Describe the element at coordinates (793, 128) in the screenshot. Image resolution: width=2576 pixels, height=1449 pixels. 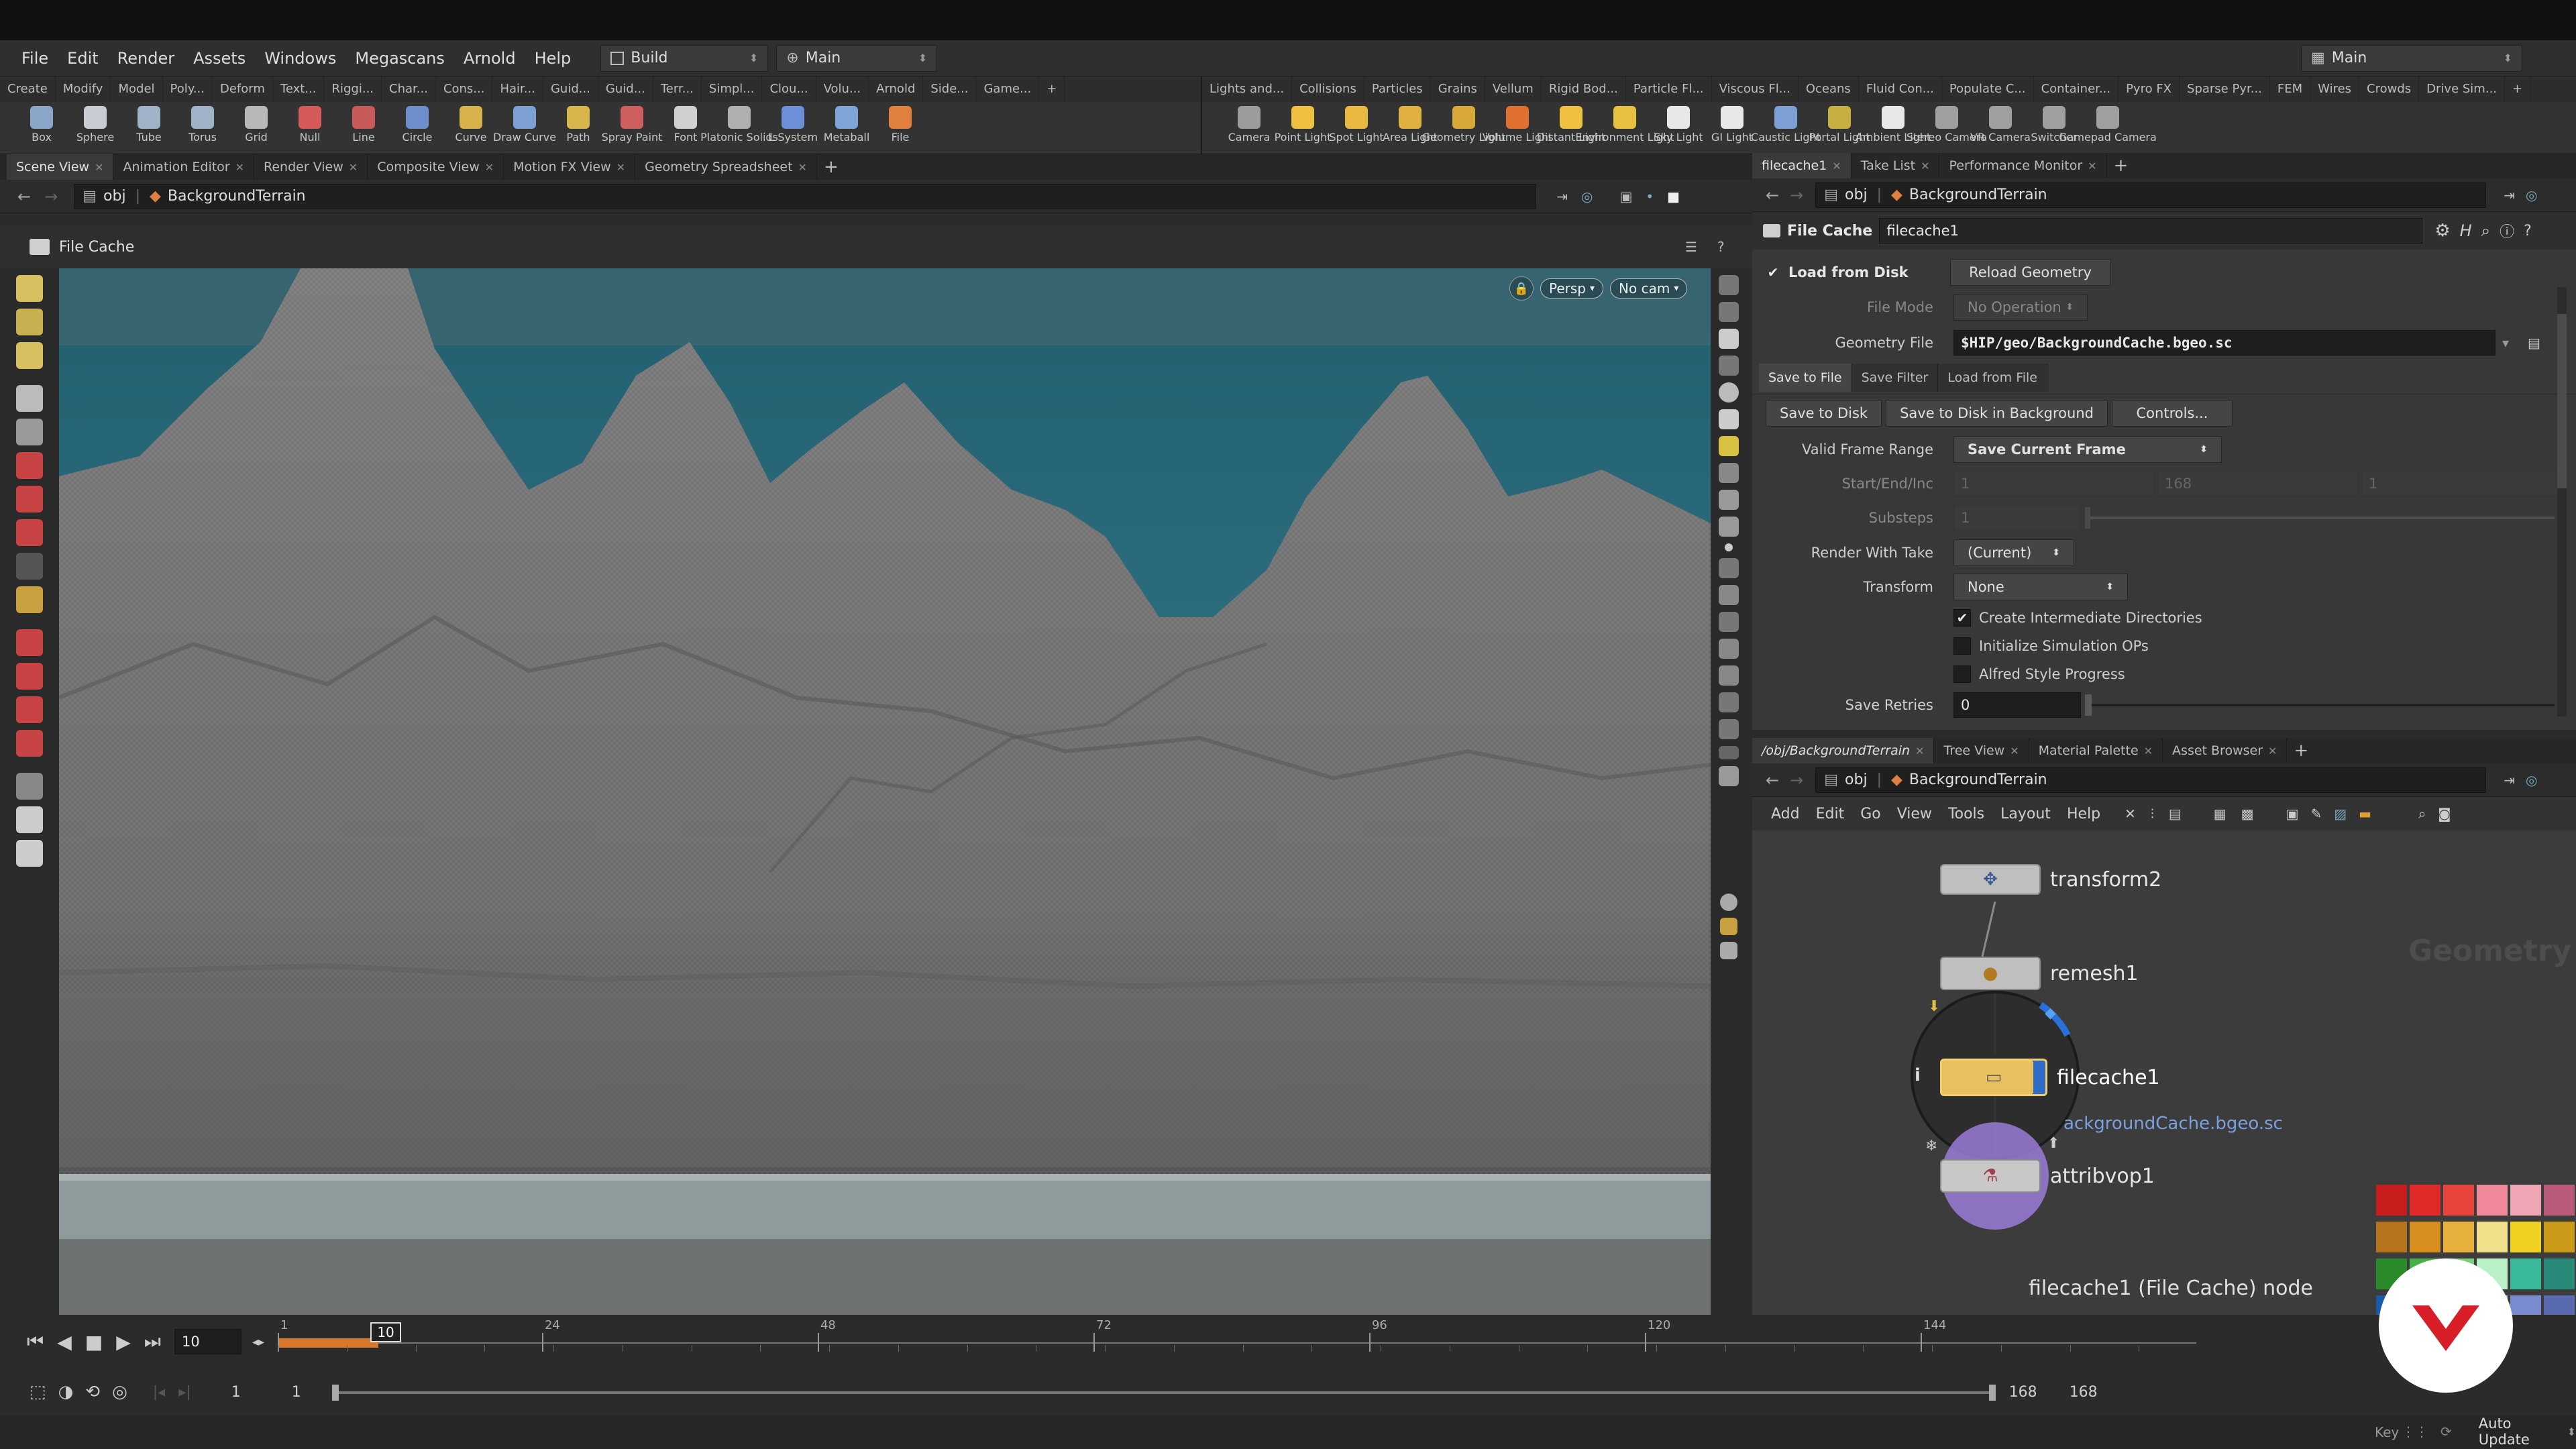
I see `shelf-tool-l-system: L-System` at that location.